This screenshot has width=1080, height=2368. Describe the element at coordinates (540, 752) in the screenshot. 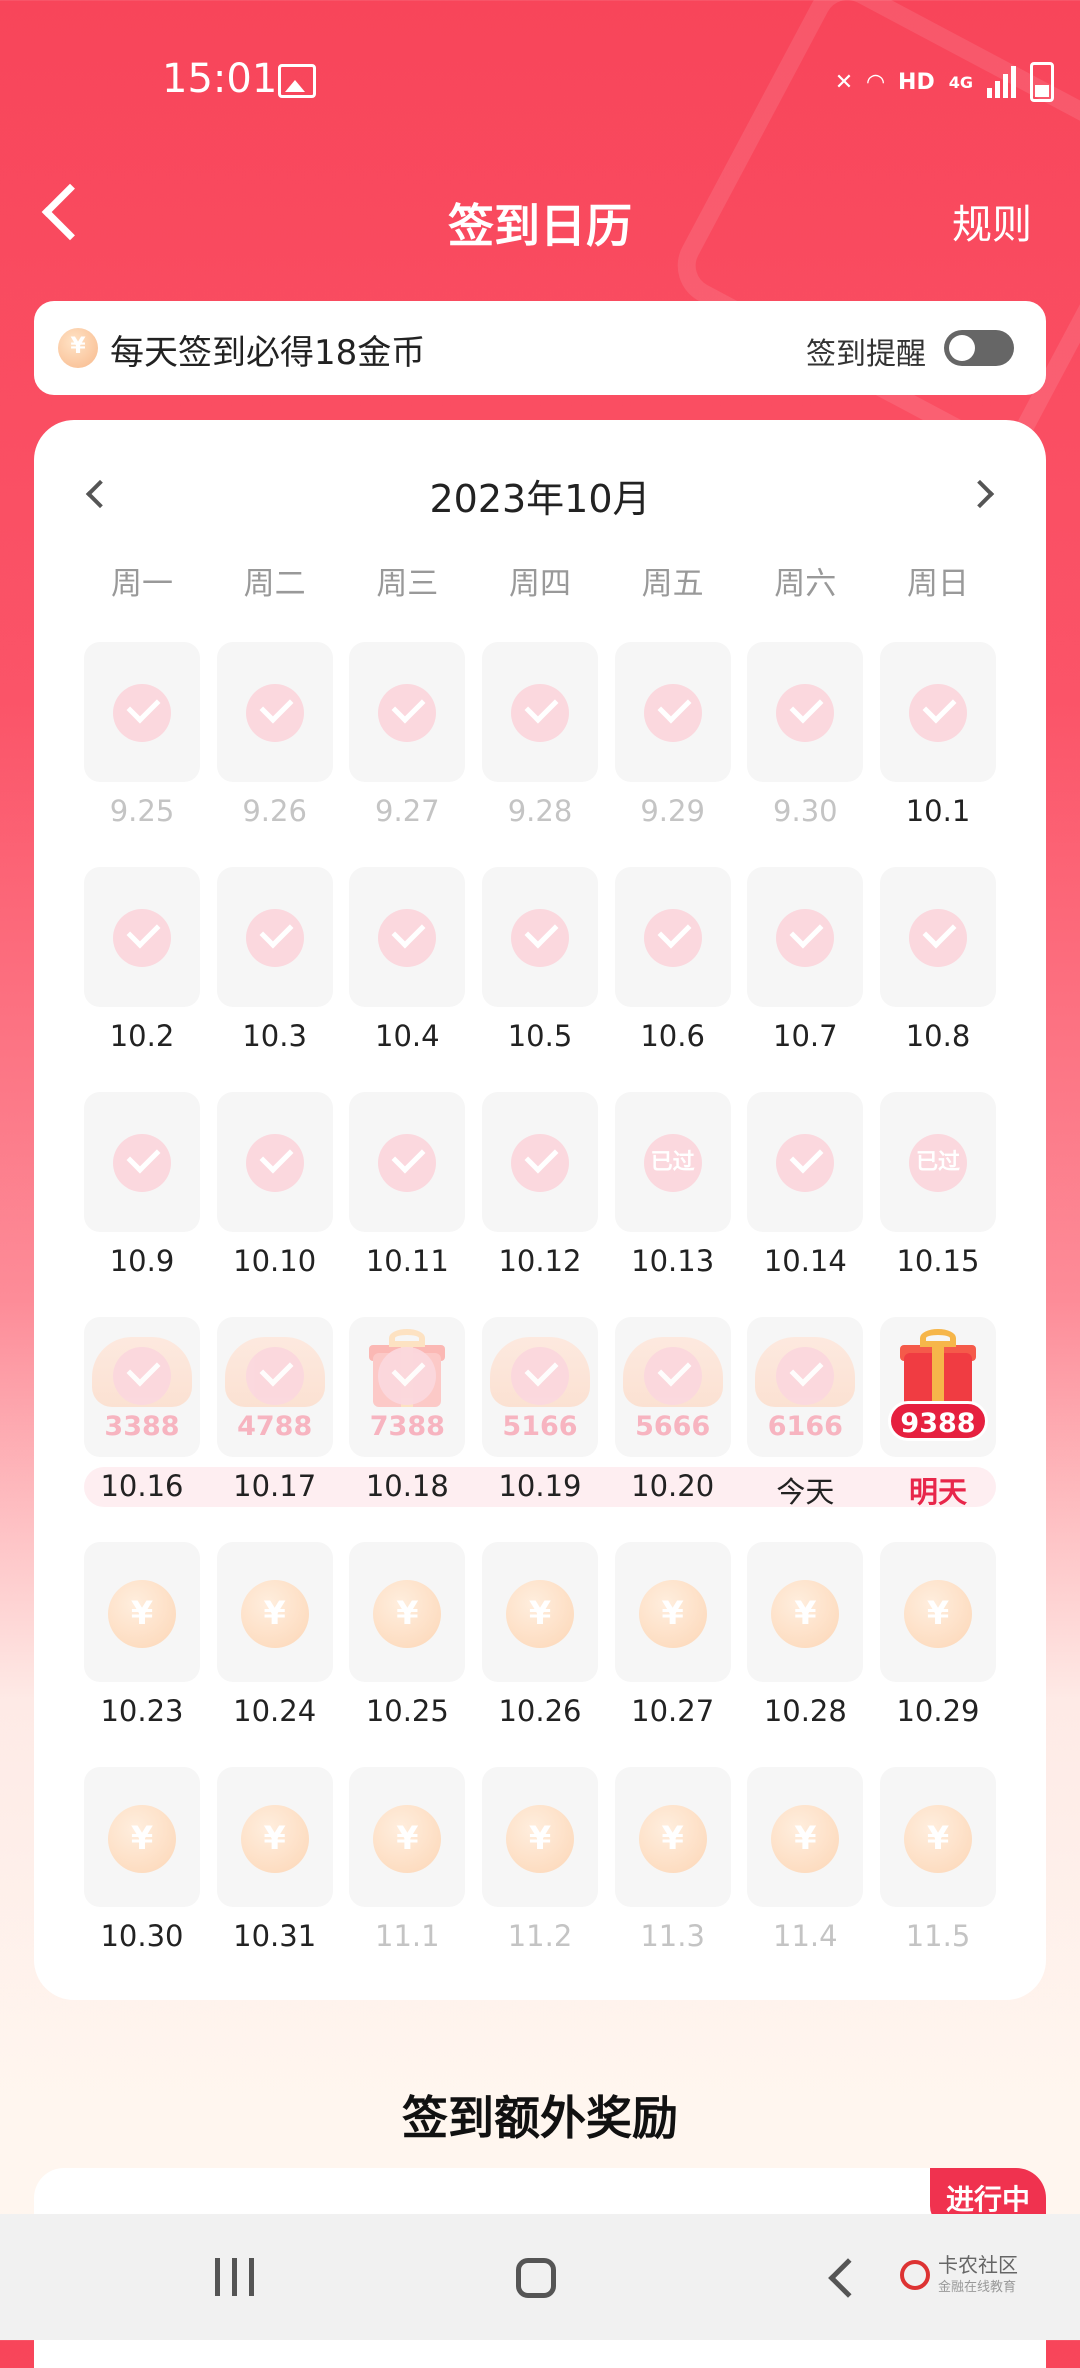

I see `calendar-day-cell: 9.28` at that location.